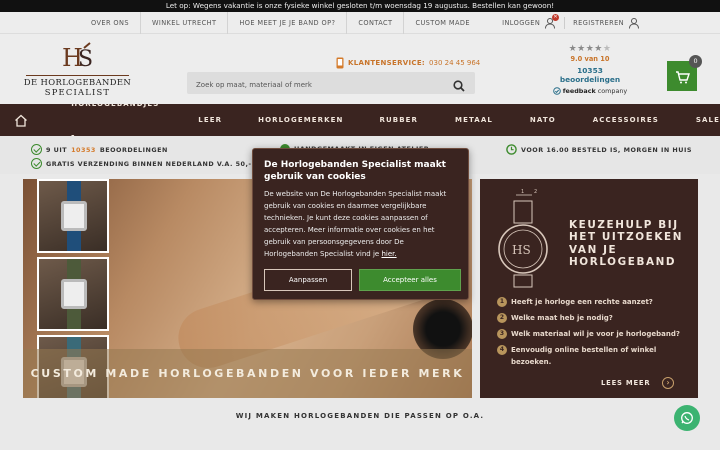 The height and width of the screenshot is (450, 720). I want to click on cookie-more-link: hier., so click(388, 254).